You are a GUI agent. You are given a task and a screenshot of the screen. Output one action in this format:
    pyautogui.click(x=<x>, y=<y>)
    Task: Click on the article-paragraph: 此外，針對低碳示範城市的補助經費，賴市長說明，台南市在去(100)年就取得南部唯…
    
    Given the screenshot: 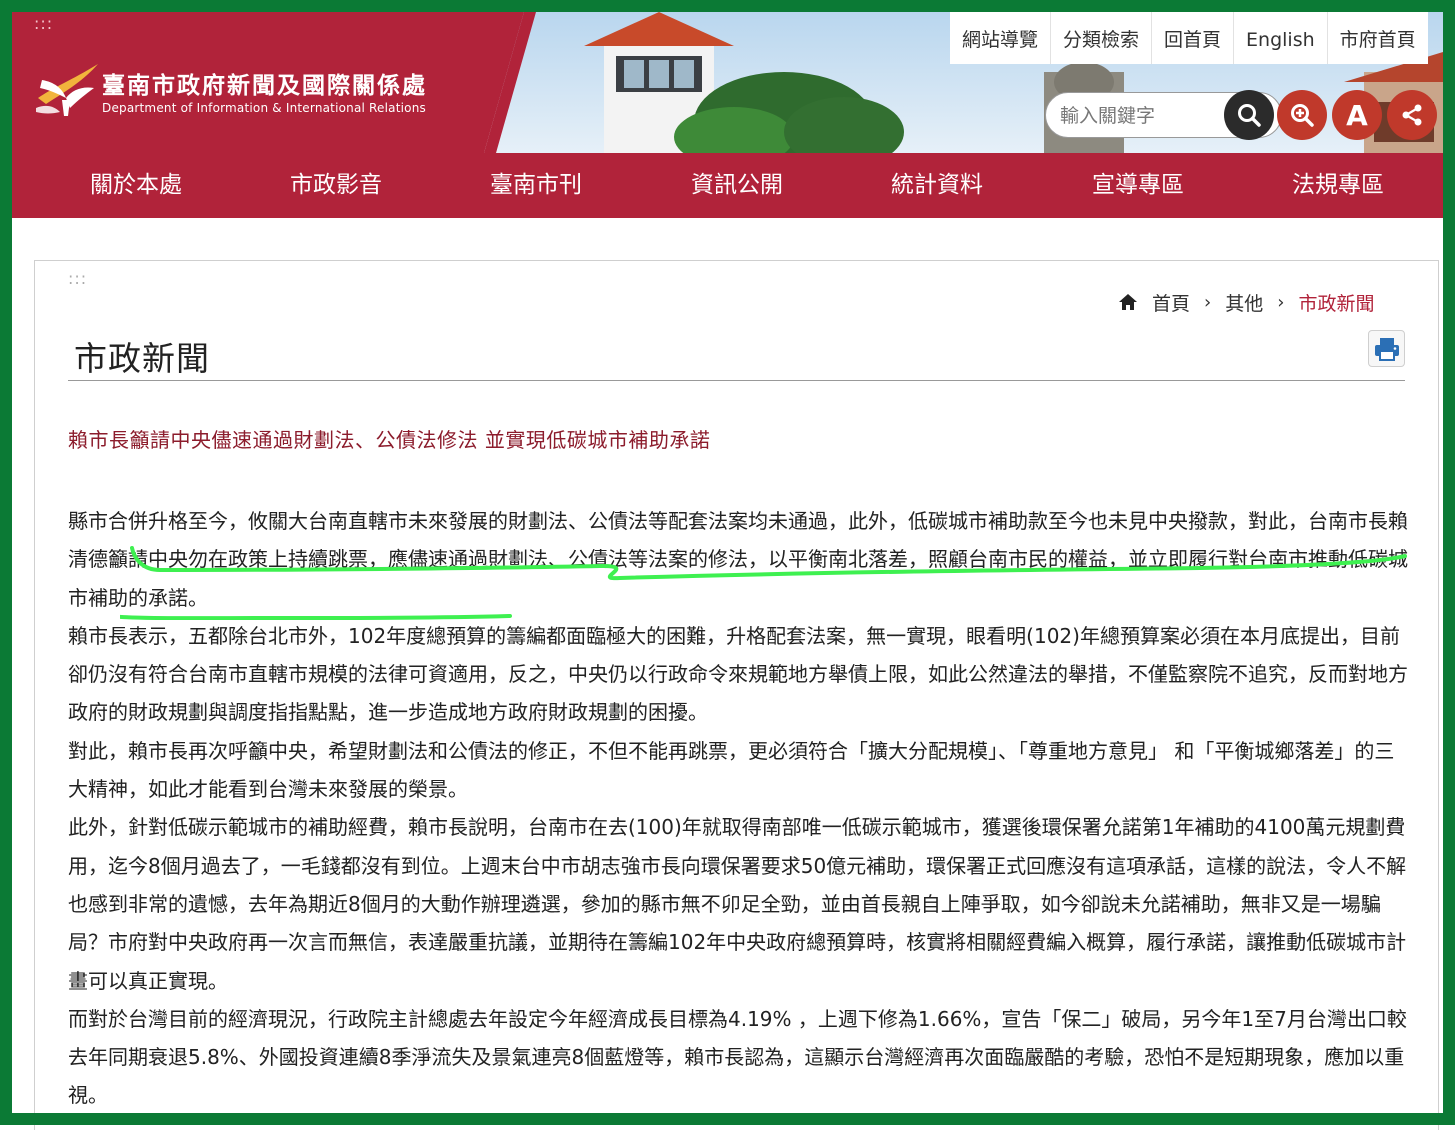 What is the action you would take?
    pyautogui.click(x=737, y=904)
    